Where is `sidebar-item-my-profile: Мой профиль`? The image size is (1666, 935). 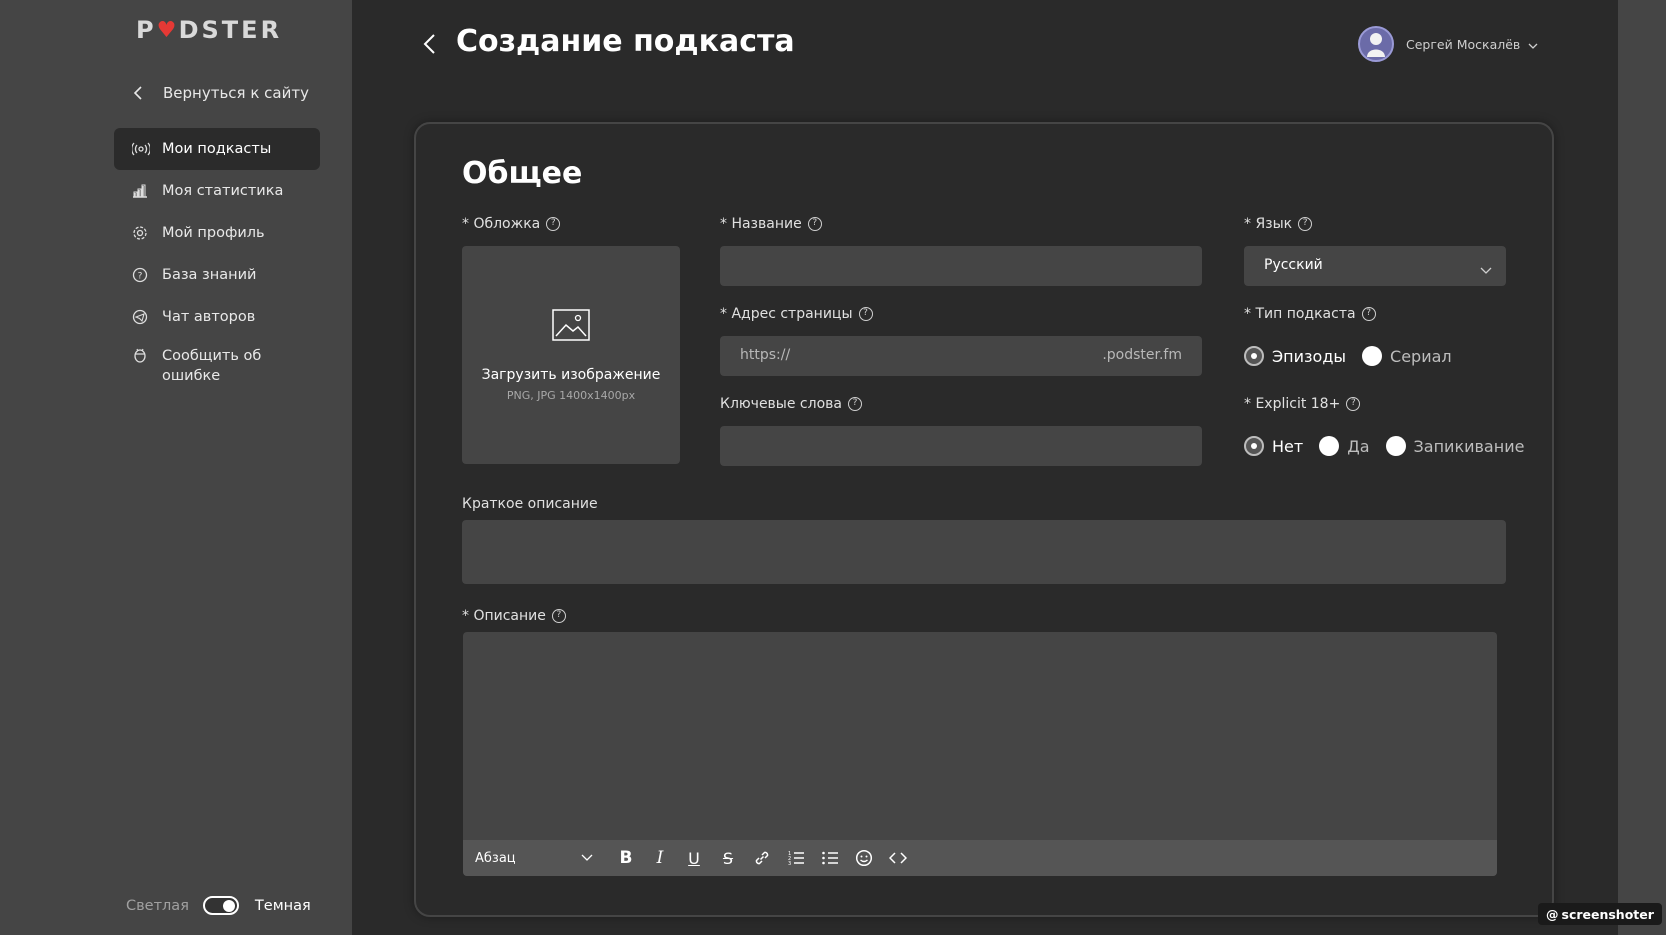
sidebar-item-my-profile: Мой профиль is located at coordinates (217, 233).